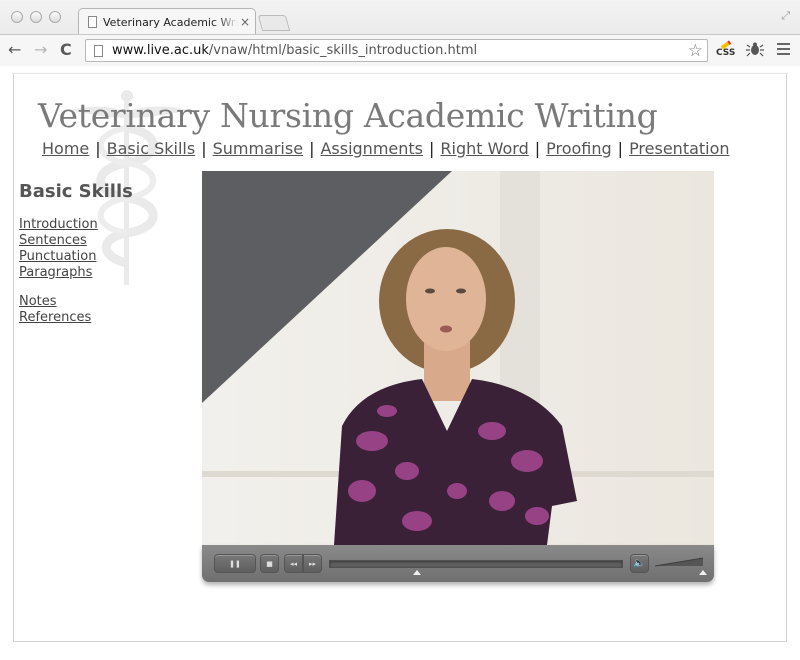 This screenshot has width=800, height=660. I want to click on nav-link-proofing: Proofing, so click(579, 148).